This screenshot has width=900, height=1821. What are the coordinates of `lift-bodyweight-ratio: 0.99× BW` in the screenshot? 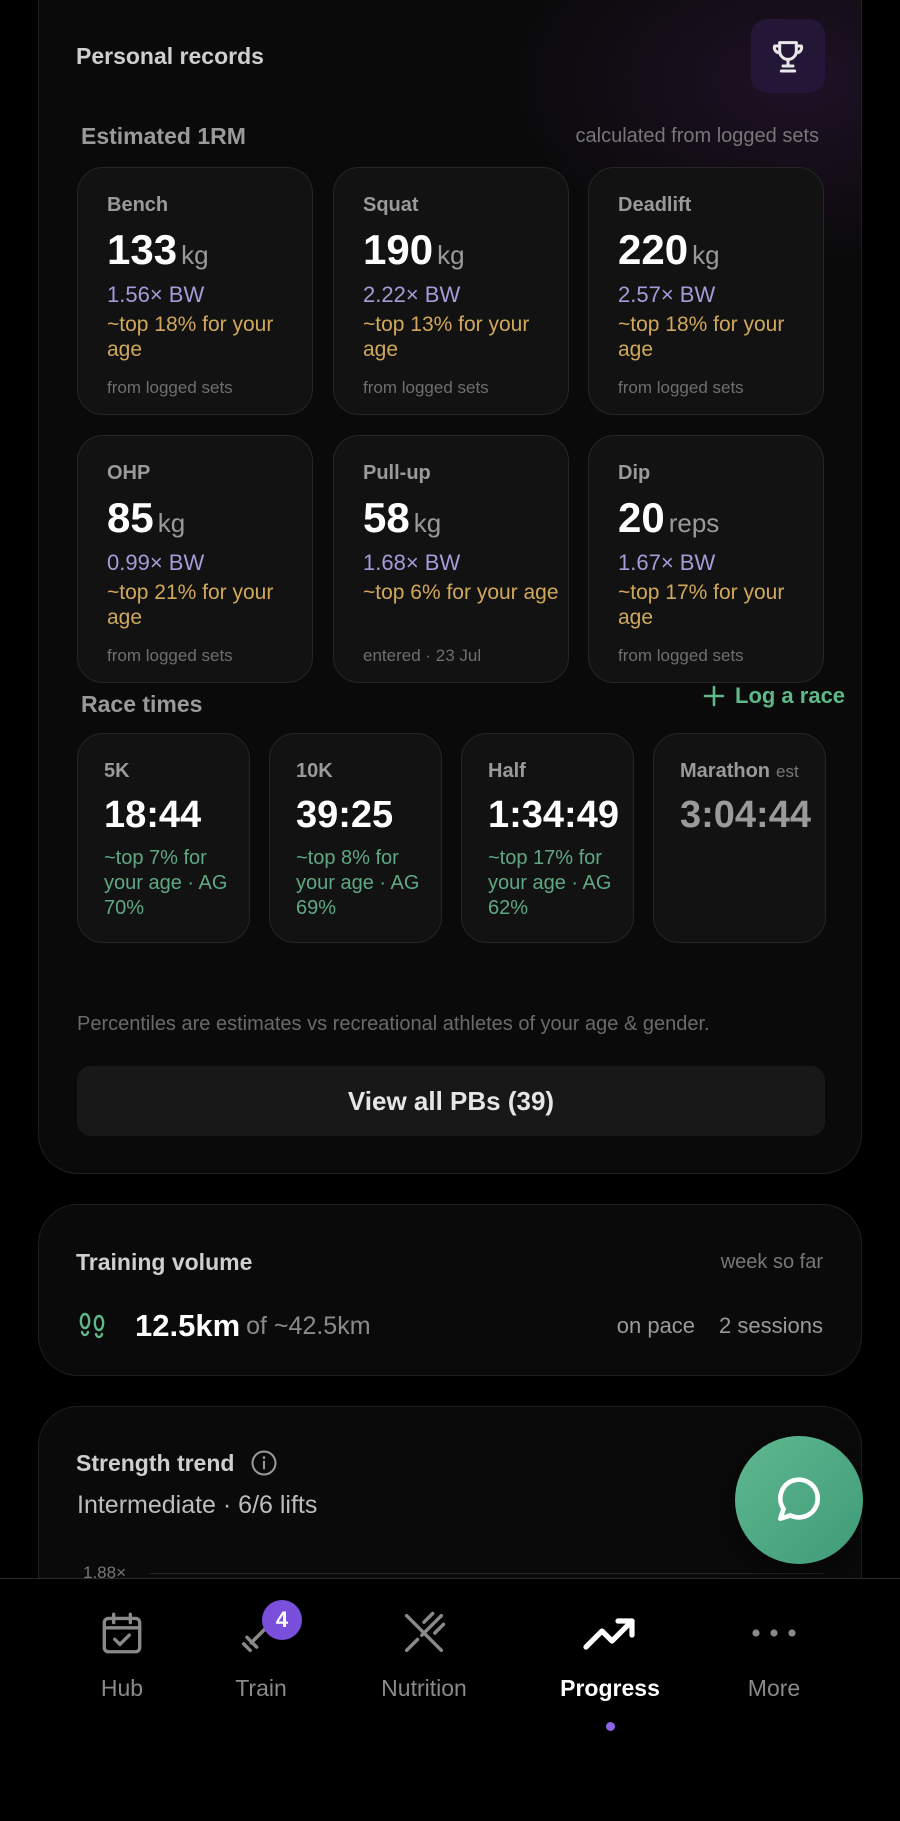 It's located at (156, 562).